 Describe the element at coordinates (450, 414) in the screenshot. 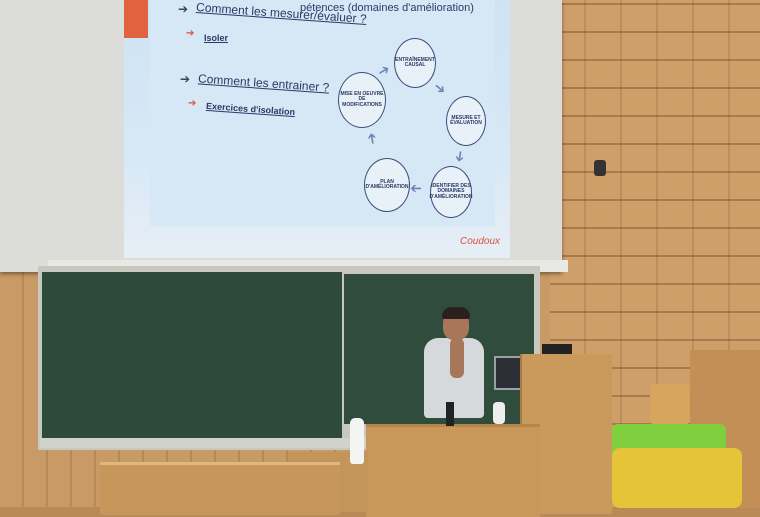

I see `microphone` at that location.